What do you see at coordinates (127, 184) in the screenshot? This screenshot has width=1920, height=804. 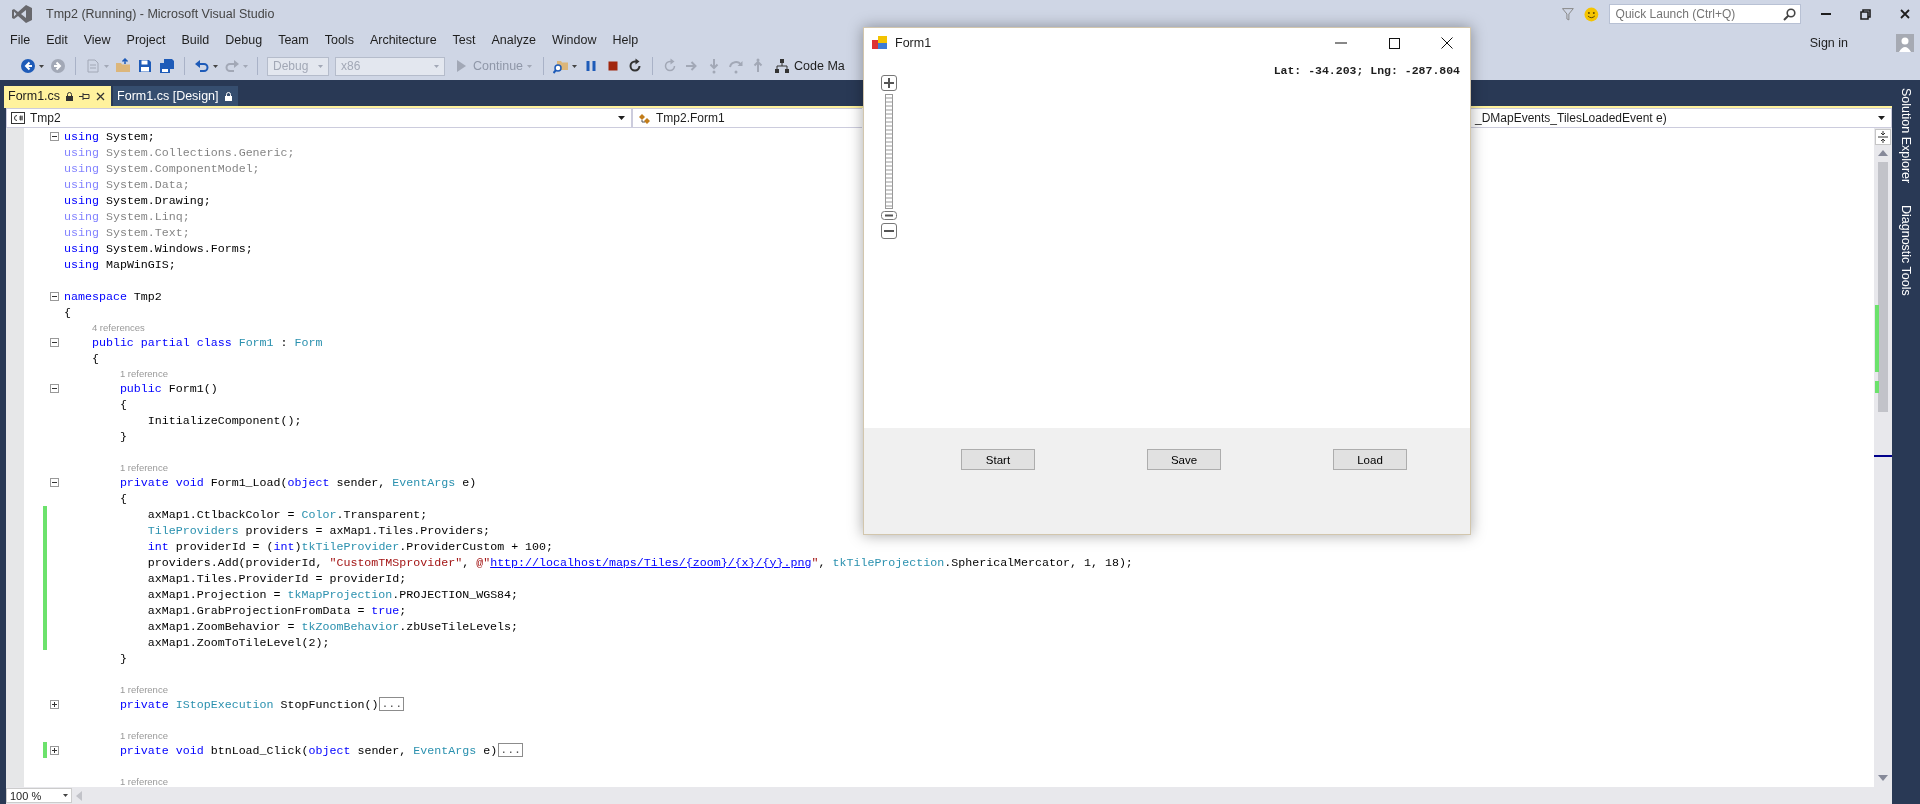 I see `code-line: using System.Data;` at bounding box center [127, 184].